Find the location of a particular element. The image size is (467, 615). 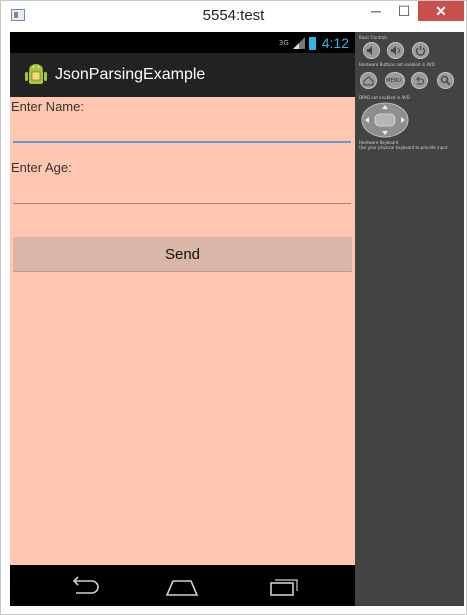

age-input is located at coordinates (182, 191).